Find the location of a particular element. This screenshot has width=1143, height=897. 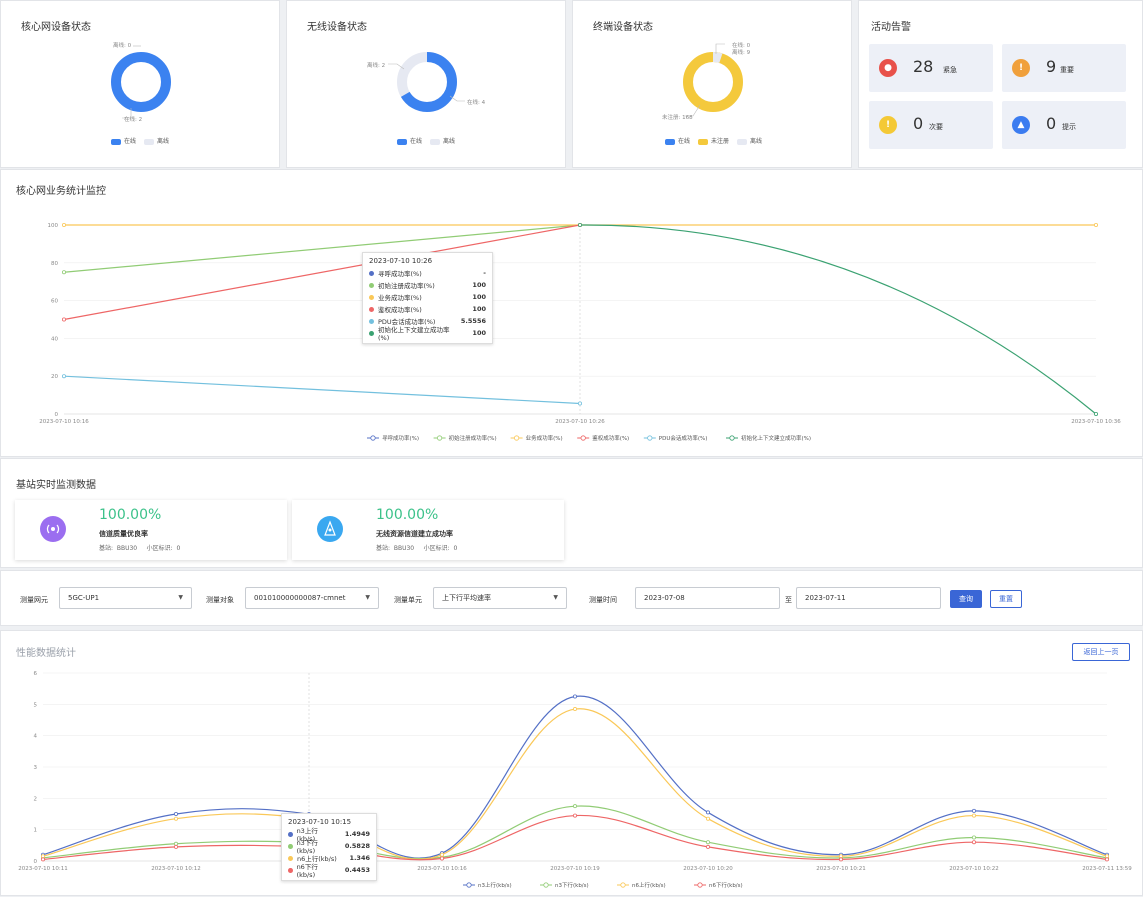

reset-button: 重置 is located at coordinates (1006, 599).